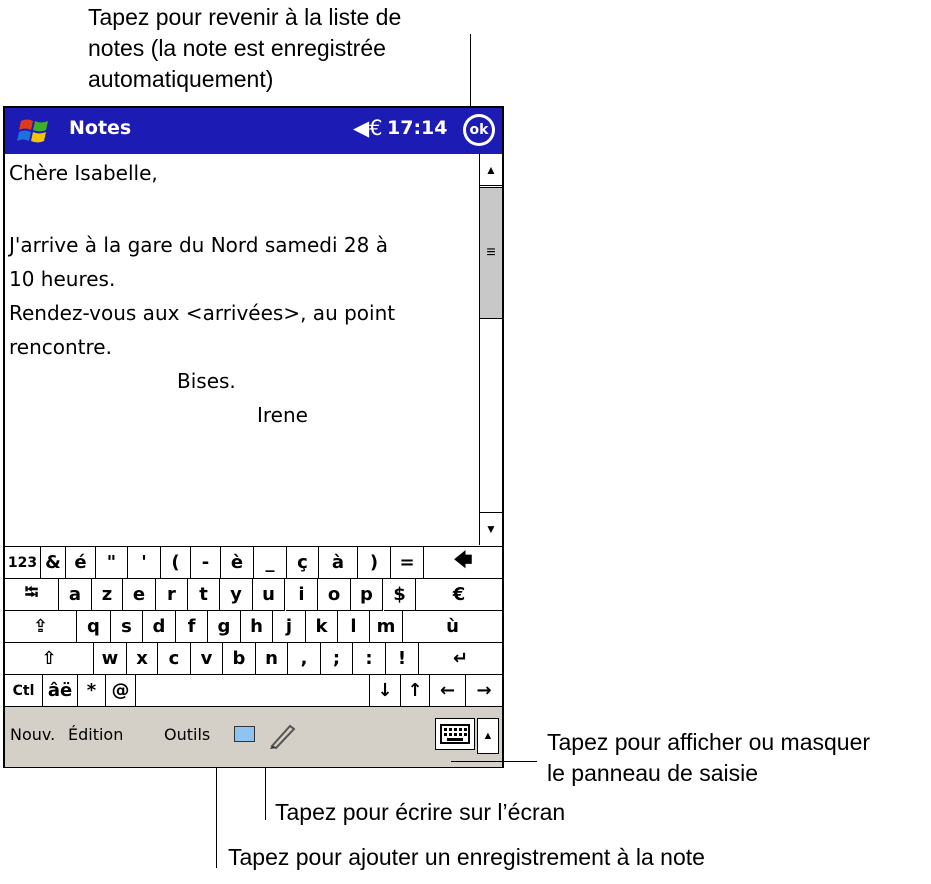 The width and height of the screenshot is (931, 884). I want to click on key: h, so click(257, 627).